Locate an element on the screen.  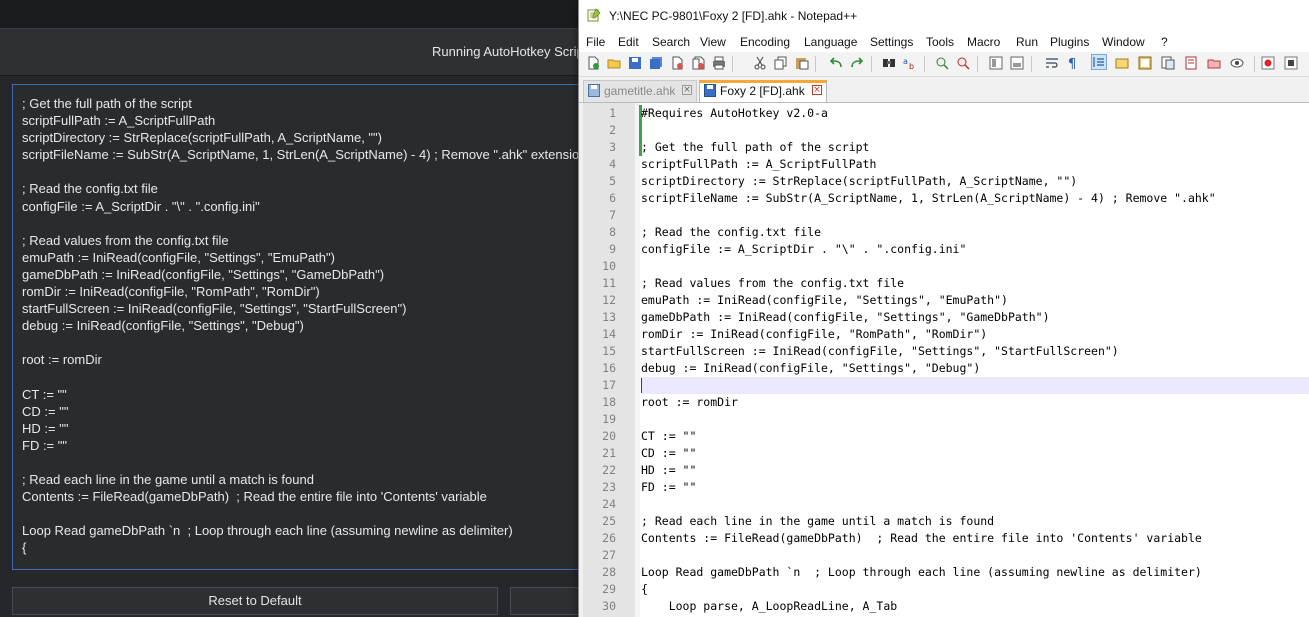
monitoring-icon is located at coordinates (1237, 63).